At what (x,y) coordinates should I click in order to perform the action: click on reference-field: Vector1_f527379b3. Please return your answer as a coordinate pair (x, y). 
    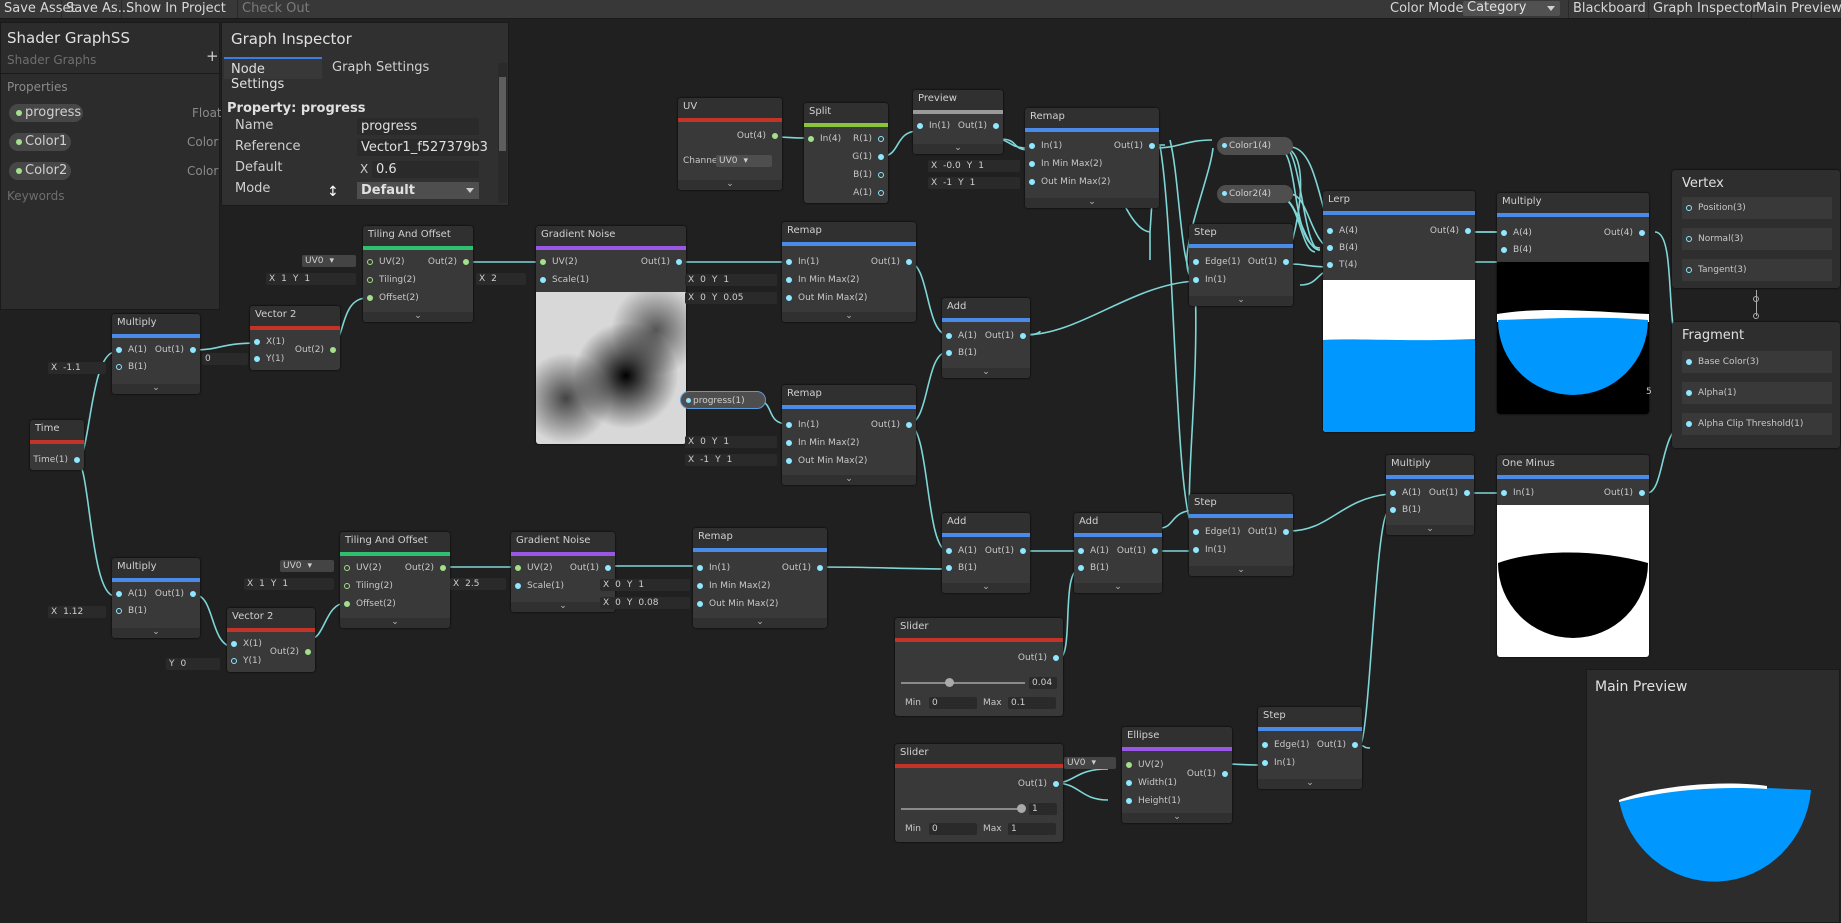
    Looking at the image, I should click on (422, 147).